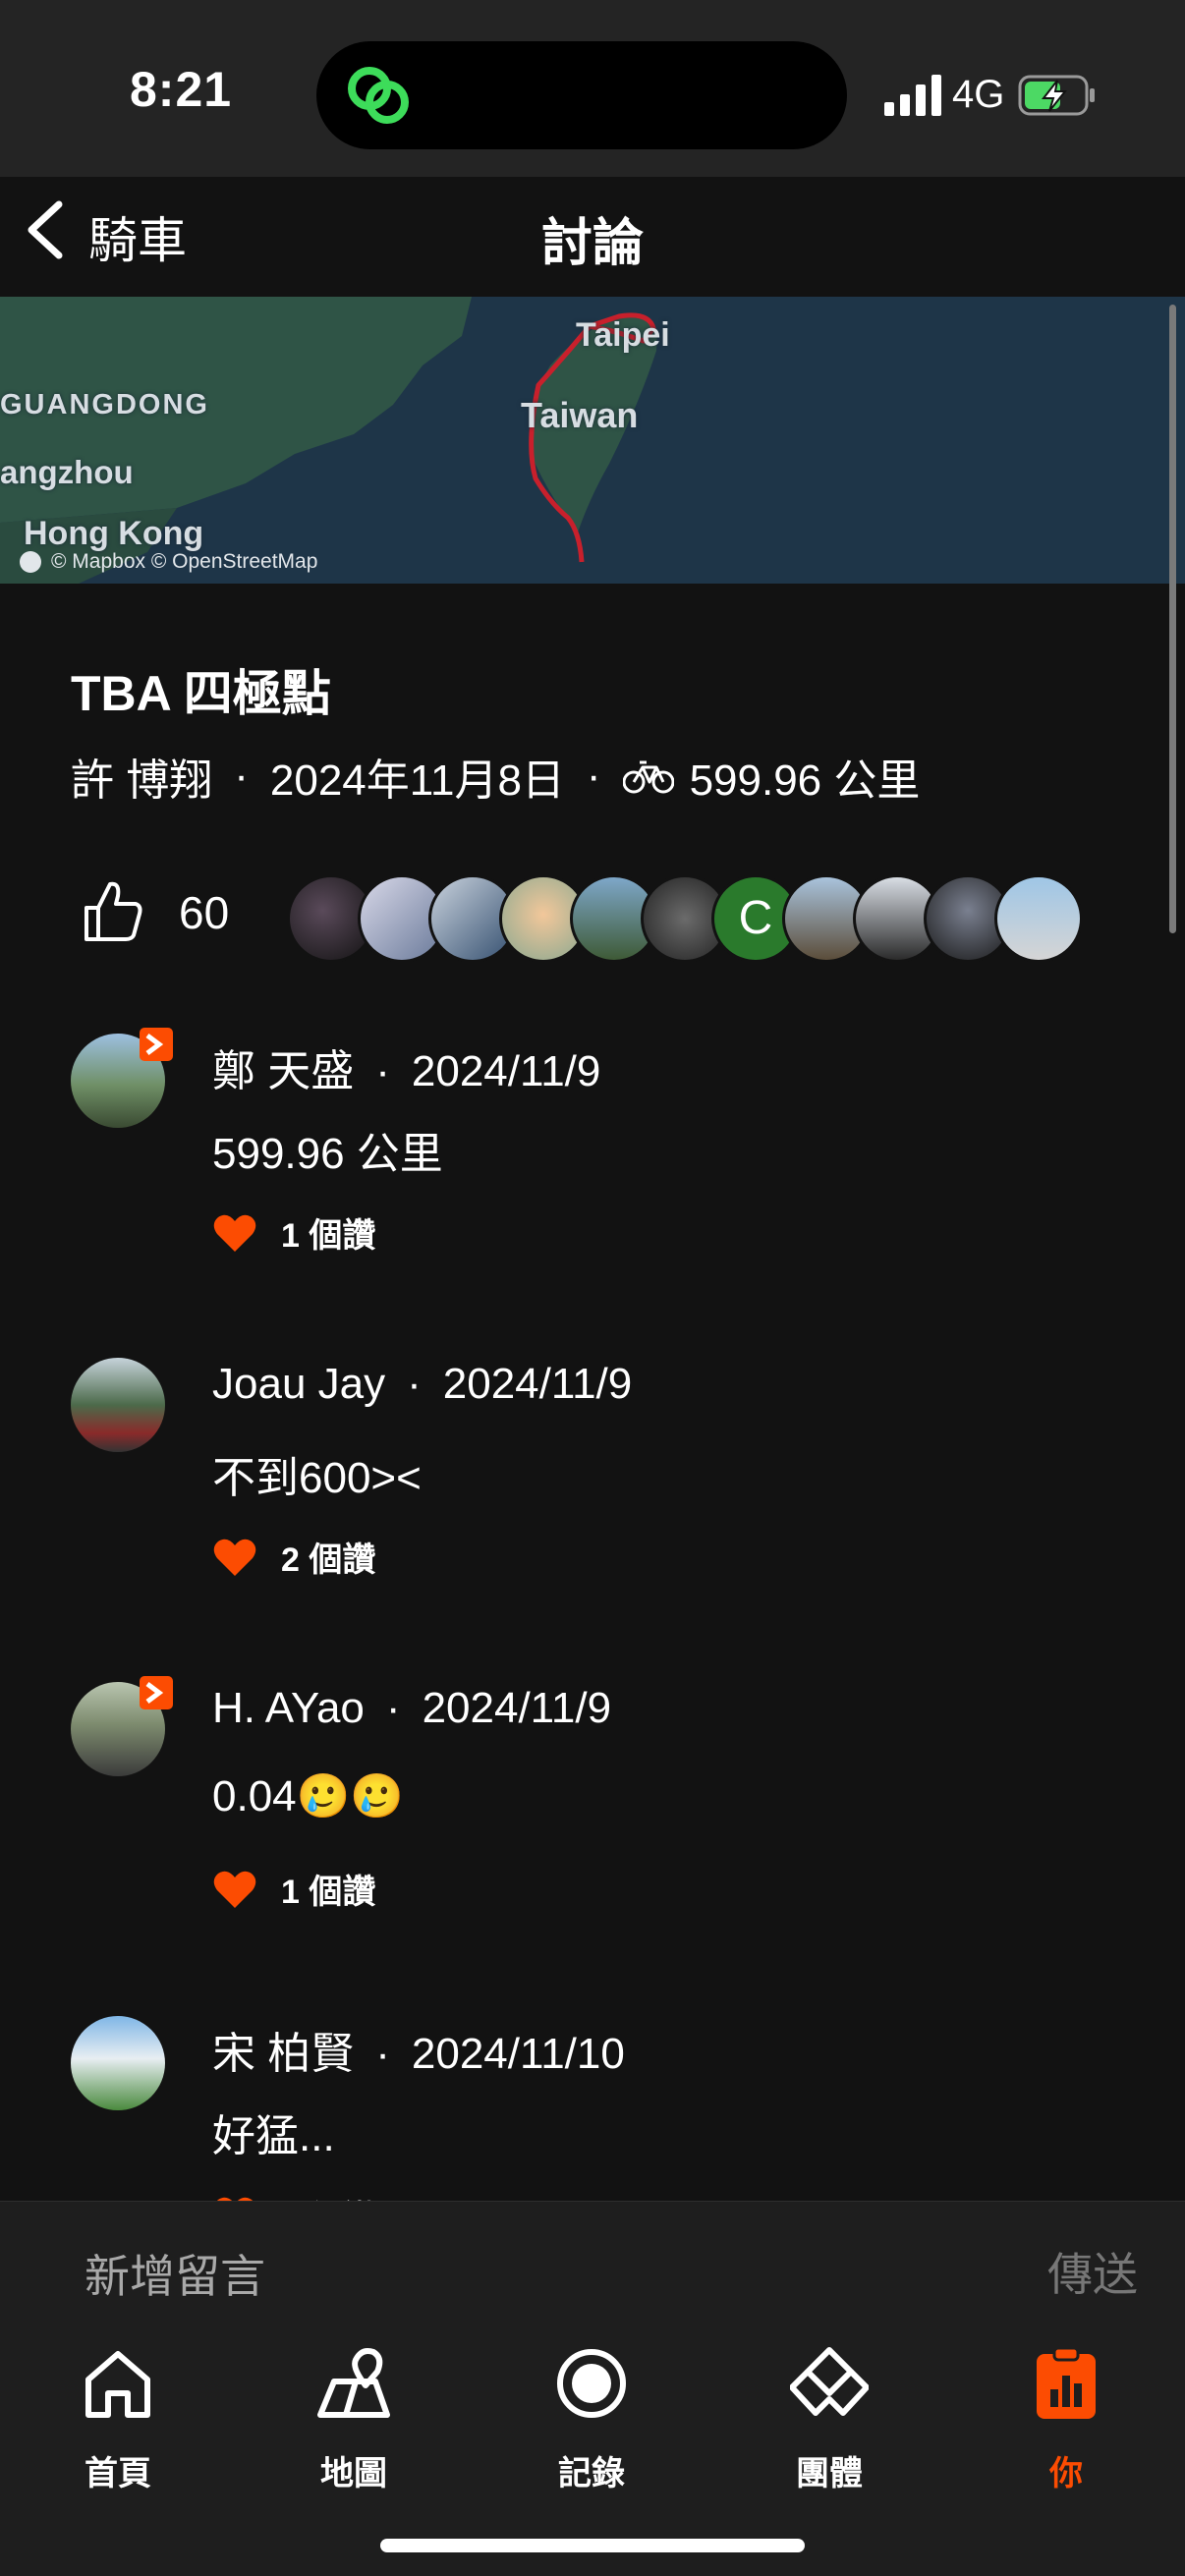 Image resolution: width=1185 pixels, height=2576 pixels. I want to click on map-label-taiwan: Taiwan, so click(580, 415).